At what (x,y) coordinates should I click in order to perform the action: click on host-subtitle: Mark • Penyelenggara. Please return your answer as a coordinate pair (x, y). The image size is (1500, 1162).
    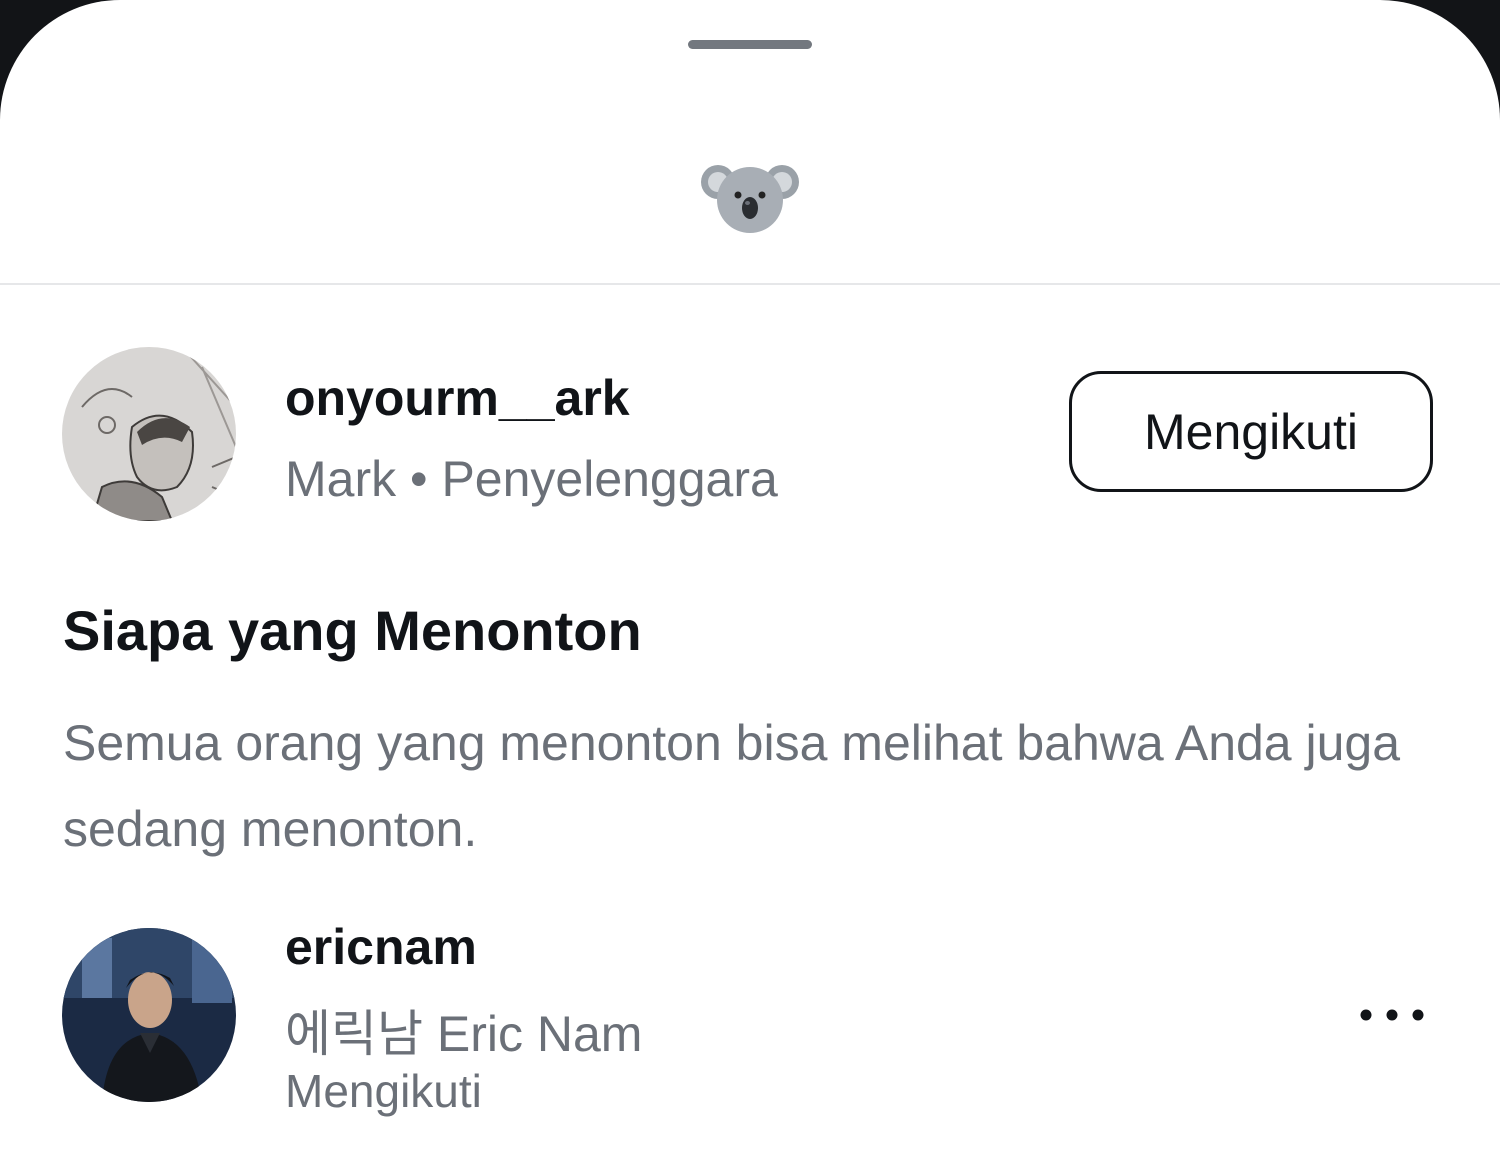
    Looking at the image, I should click on (531, 479).